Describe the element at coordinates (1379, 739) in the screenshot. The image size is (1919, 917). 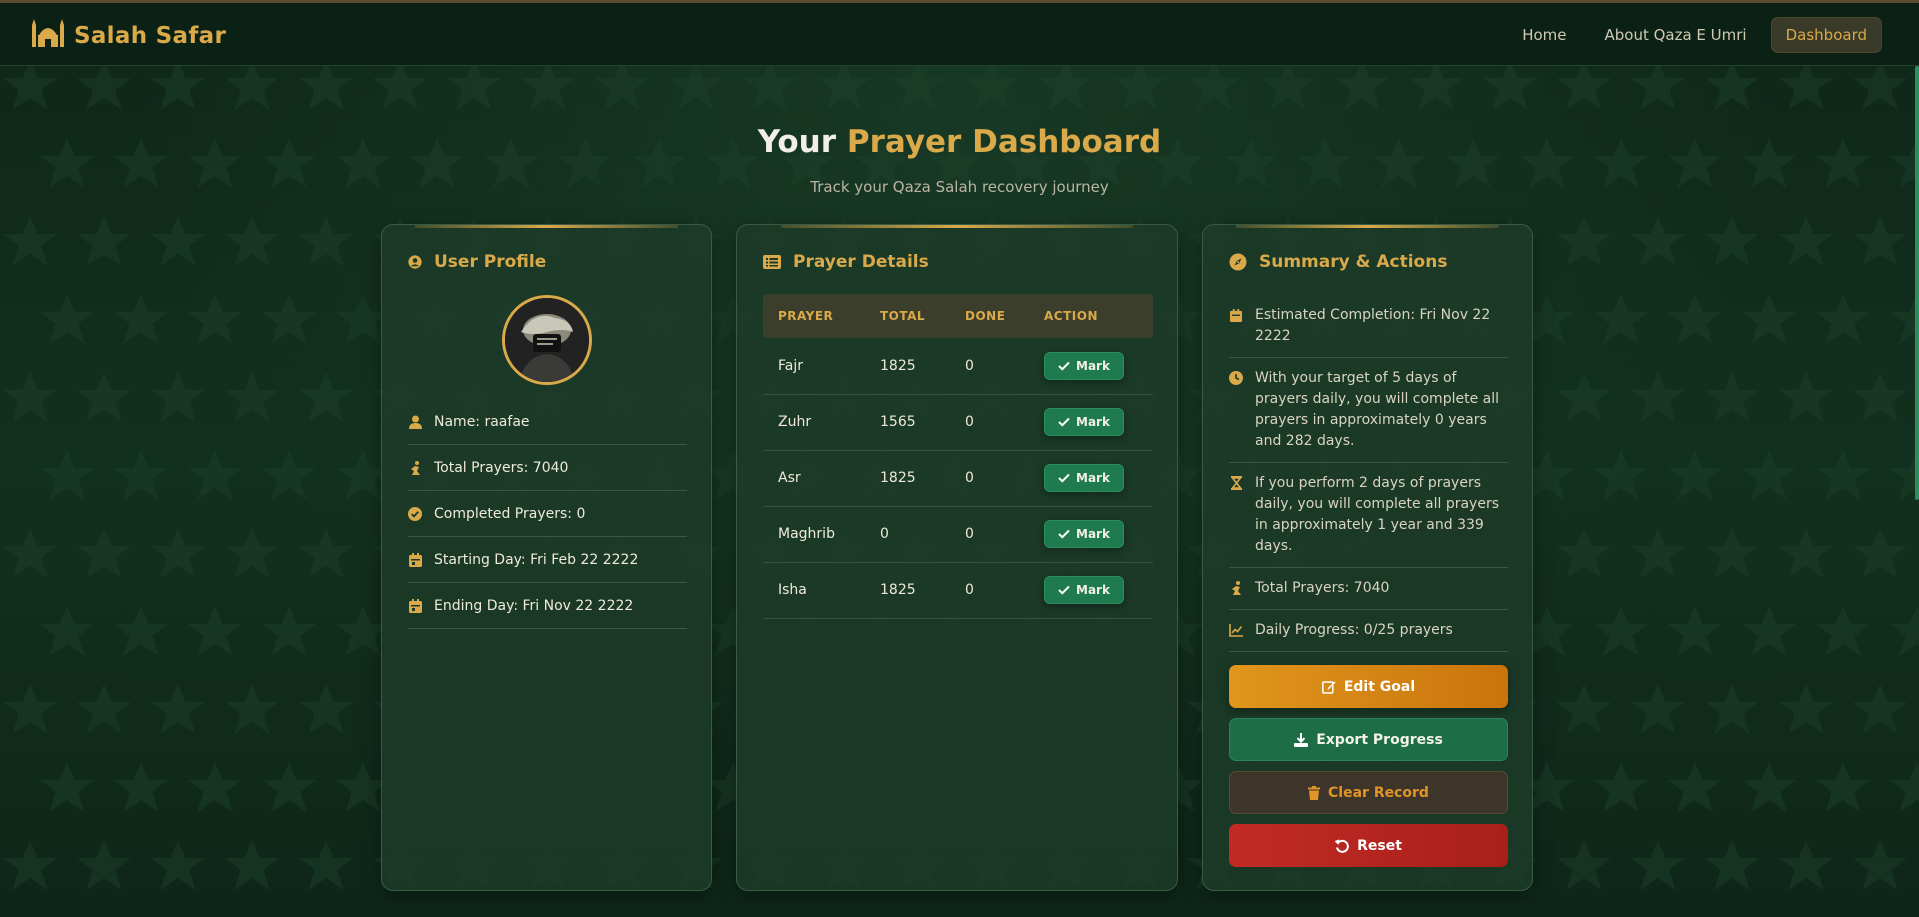
I see `export-progress-label: Export Progress` at that location.